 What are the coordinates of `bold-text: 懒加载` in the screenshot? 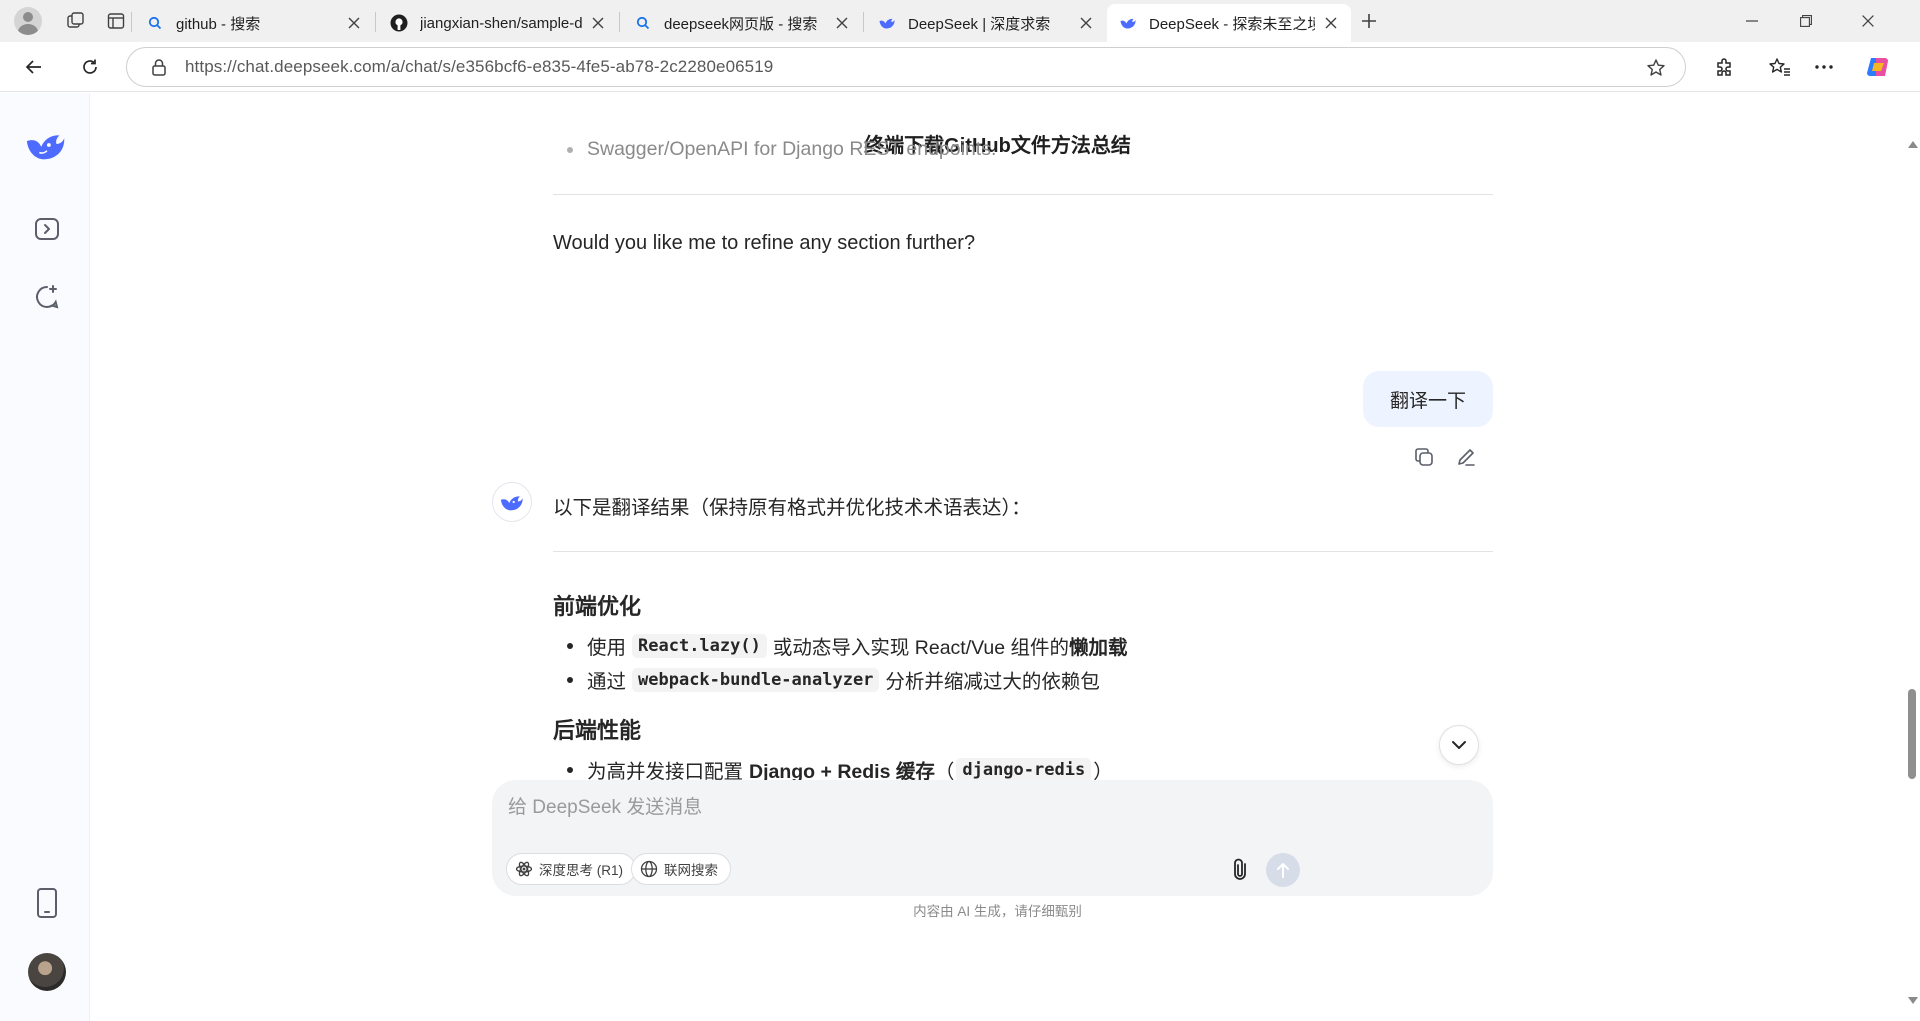 It's located at (1098, 648).